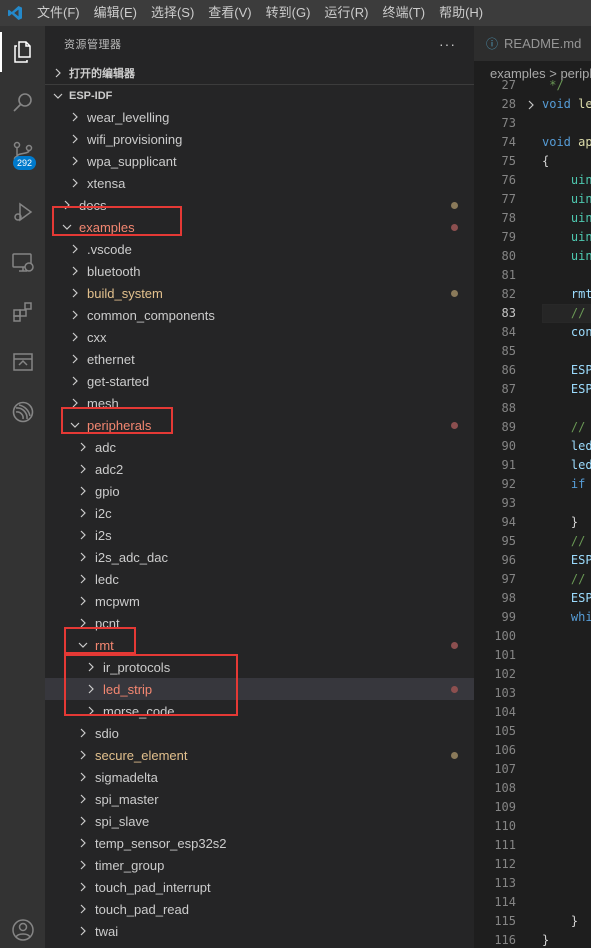  I want to click on menu-item: 运行(R), so click(346, 13).